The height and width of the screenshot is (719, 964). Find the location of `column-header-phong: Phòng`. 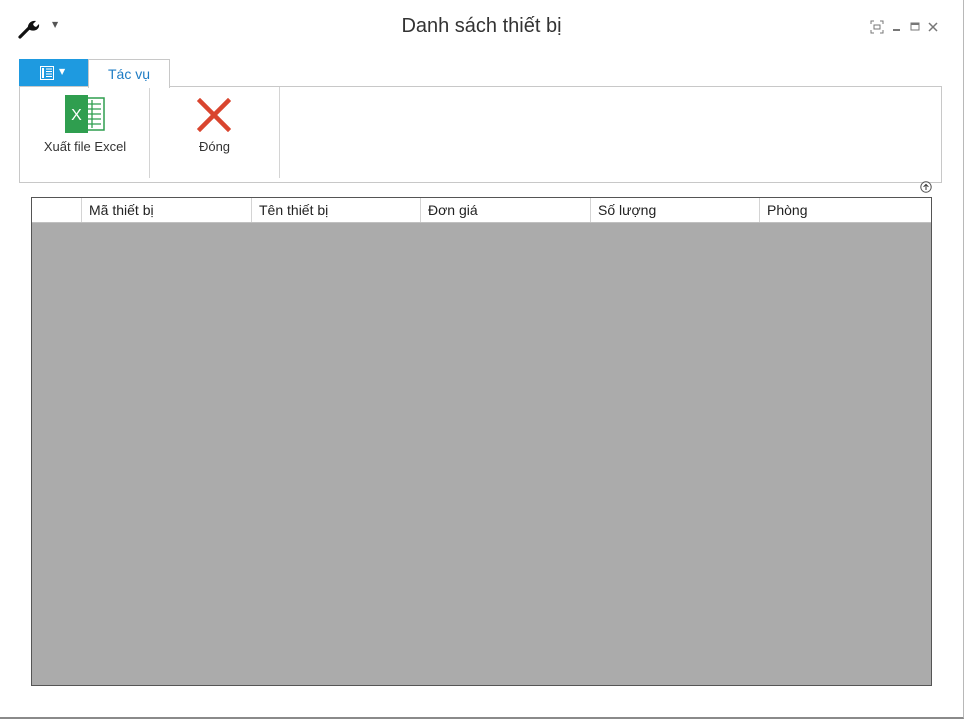

column-header-phong: Phòng is located at coordinates (845, 210).